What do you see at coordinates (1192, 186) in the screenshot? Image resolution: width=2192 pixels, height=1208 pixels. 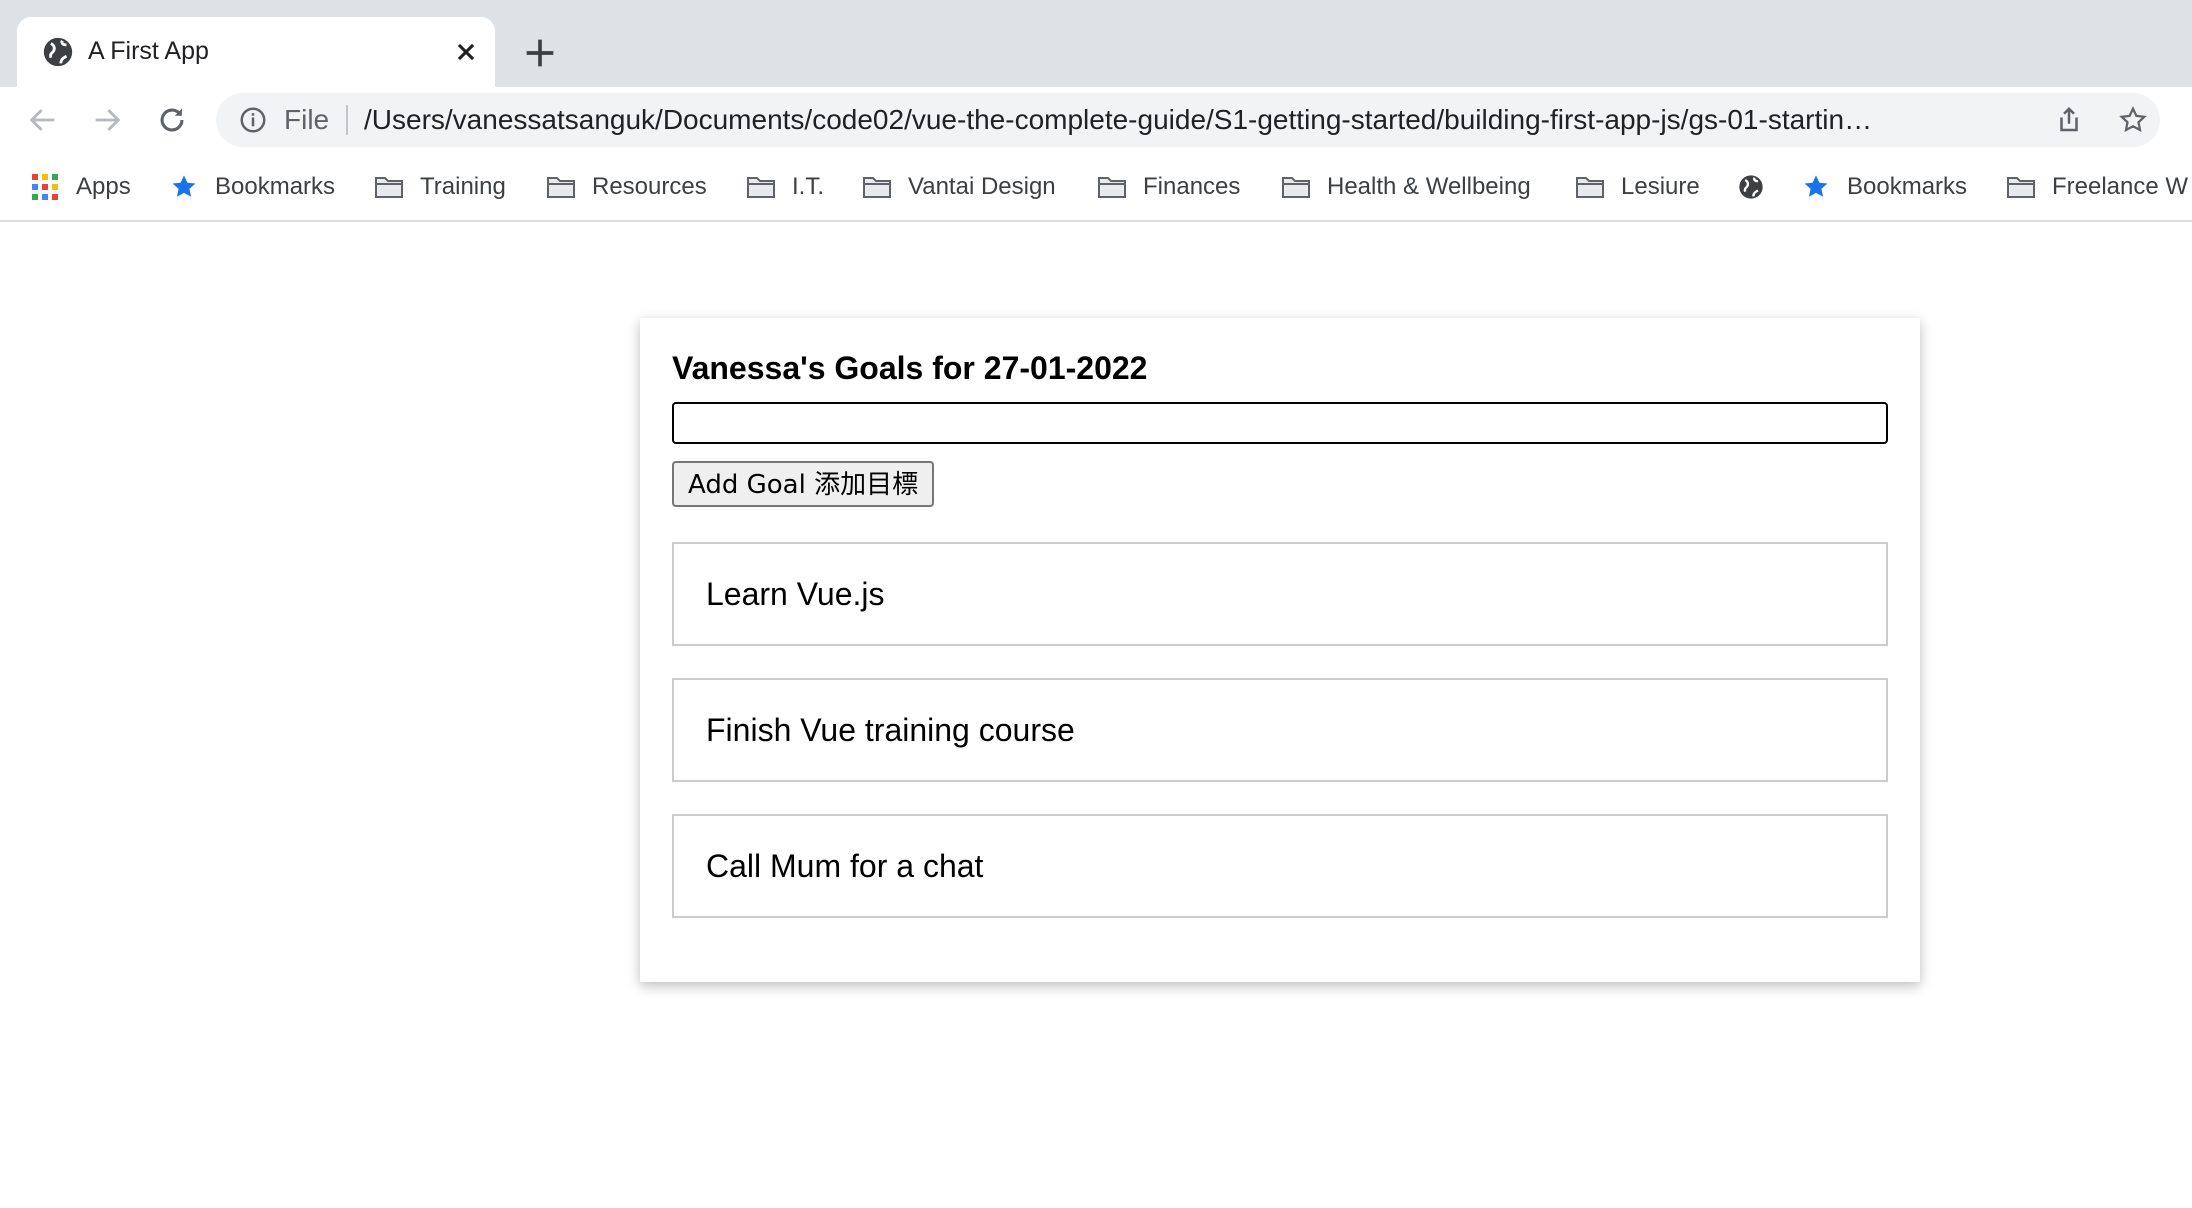 I see `bookmark-label: Finances` at bounding box center [1192, 186].